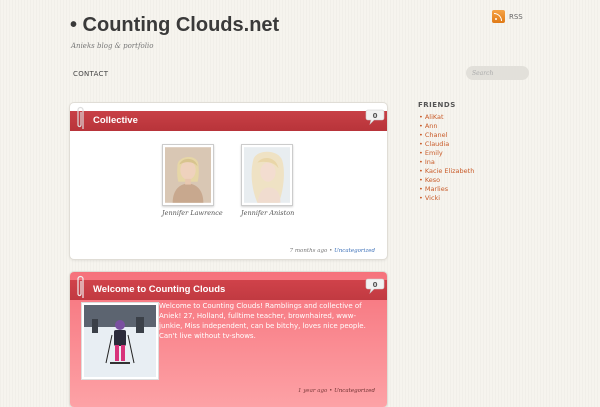 This screenshot has height=407, width=600. What do you see at coordinates (308, 251) in the screenshot?
I see `post-time: 7 months ago` at bounding box center [308, 251].